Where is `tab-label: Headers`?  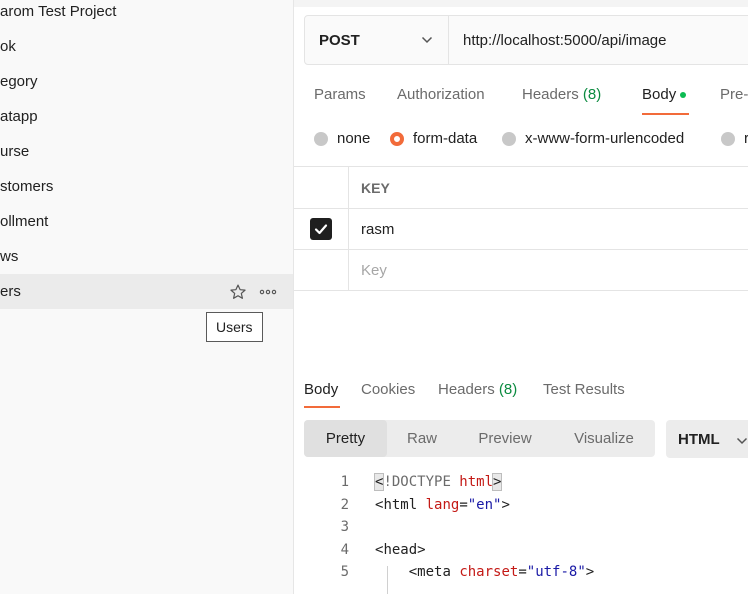
tab-label: Headers is located at coordinates (550, 94).